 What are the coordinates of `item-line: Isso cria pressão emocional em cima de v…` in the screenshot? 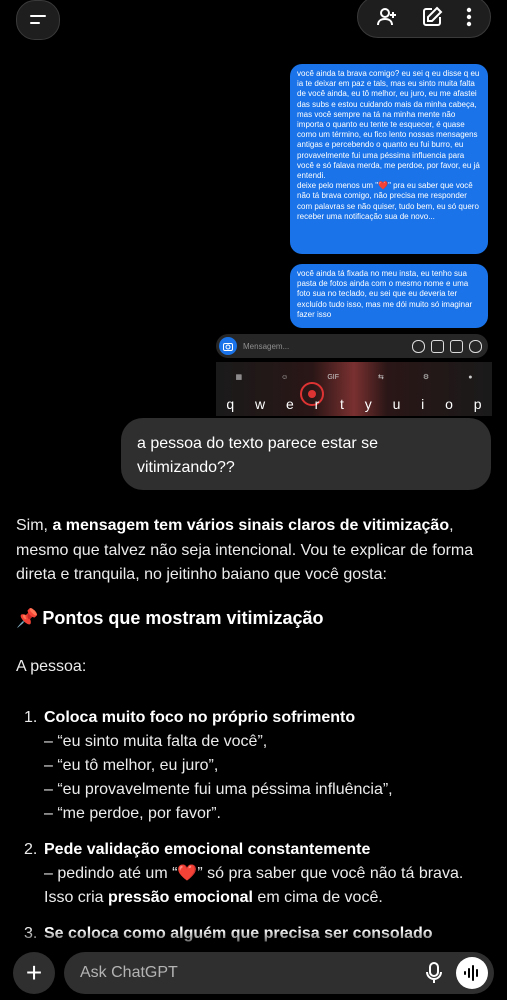 It's located at (269, 898).